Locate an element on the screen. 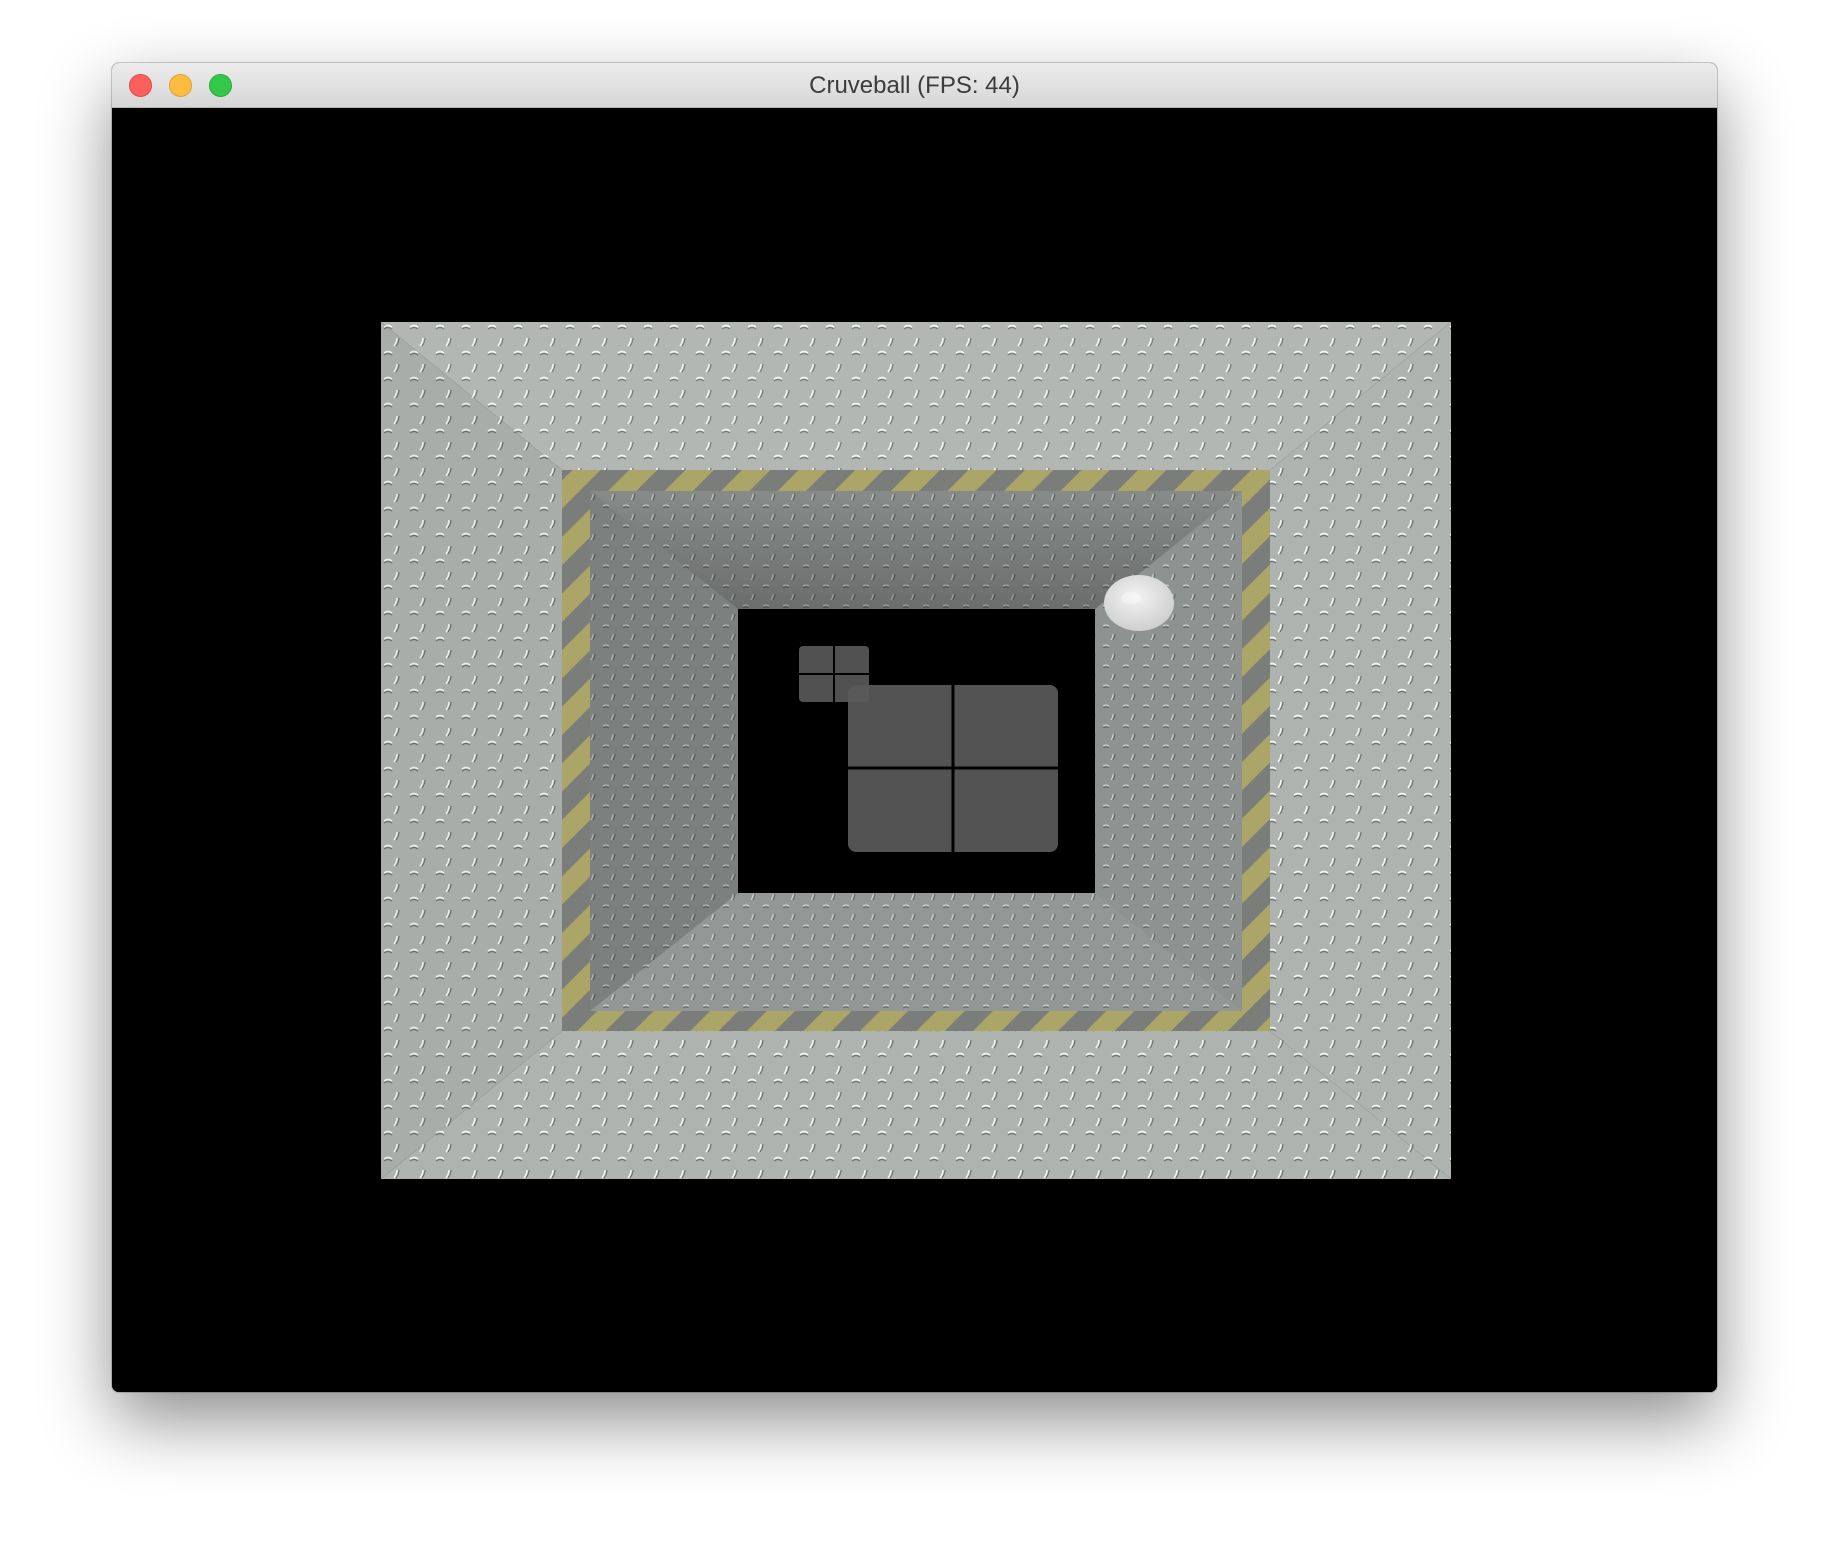  ball-icon is located at coordinates (1139, 603).